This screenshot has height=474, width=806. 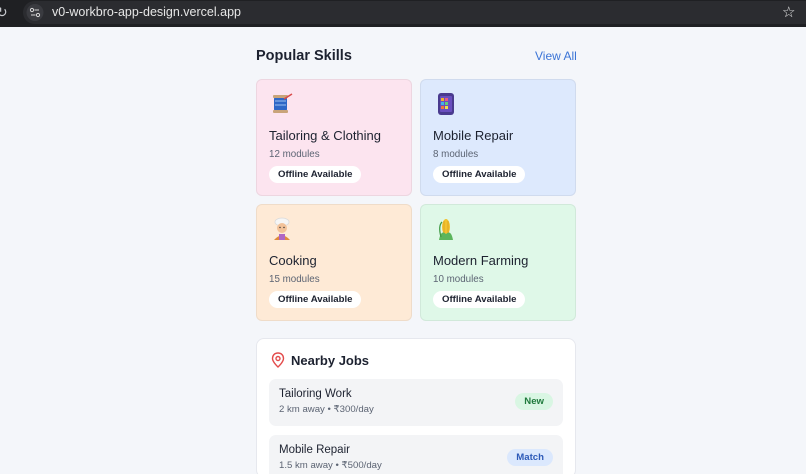 What do you see at coordinates (788, 12) in the screenshot?
I see `bookmark-star-icon: ☆` at bounding box center [788, 12].